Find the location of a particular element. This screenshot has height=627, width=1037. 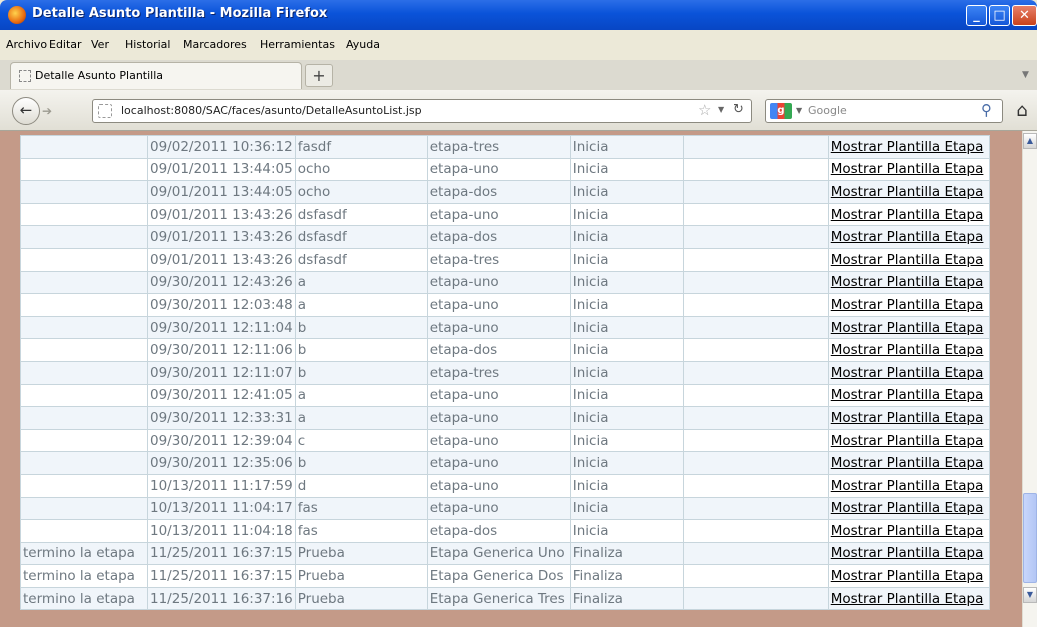

scroll-thumb is located at coordinates (1030, 538).